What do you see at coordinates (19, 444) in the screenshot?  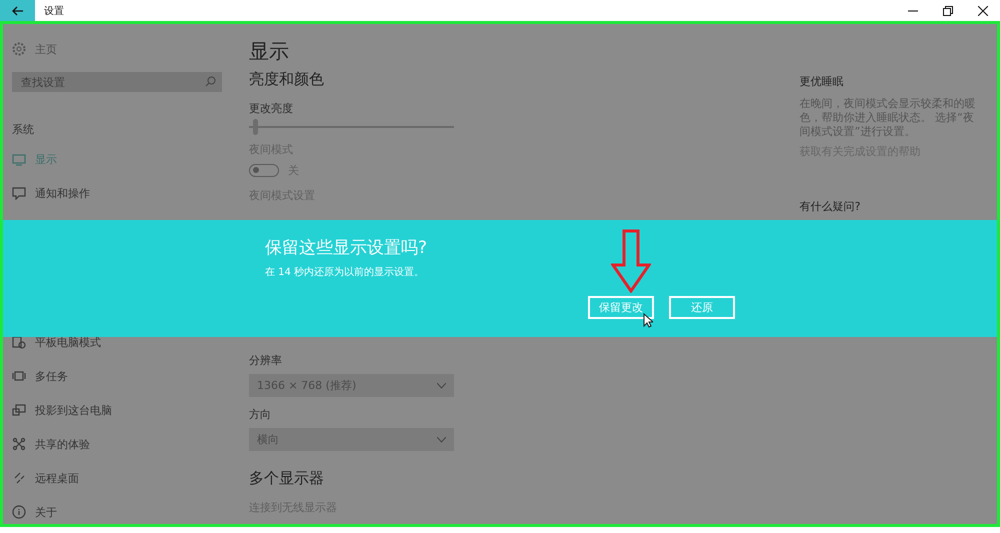 I see `share-icon` at bounding box center [19, 444].